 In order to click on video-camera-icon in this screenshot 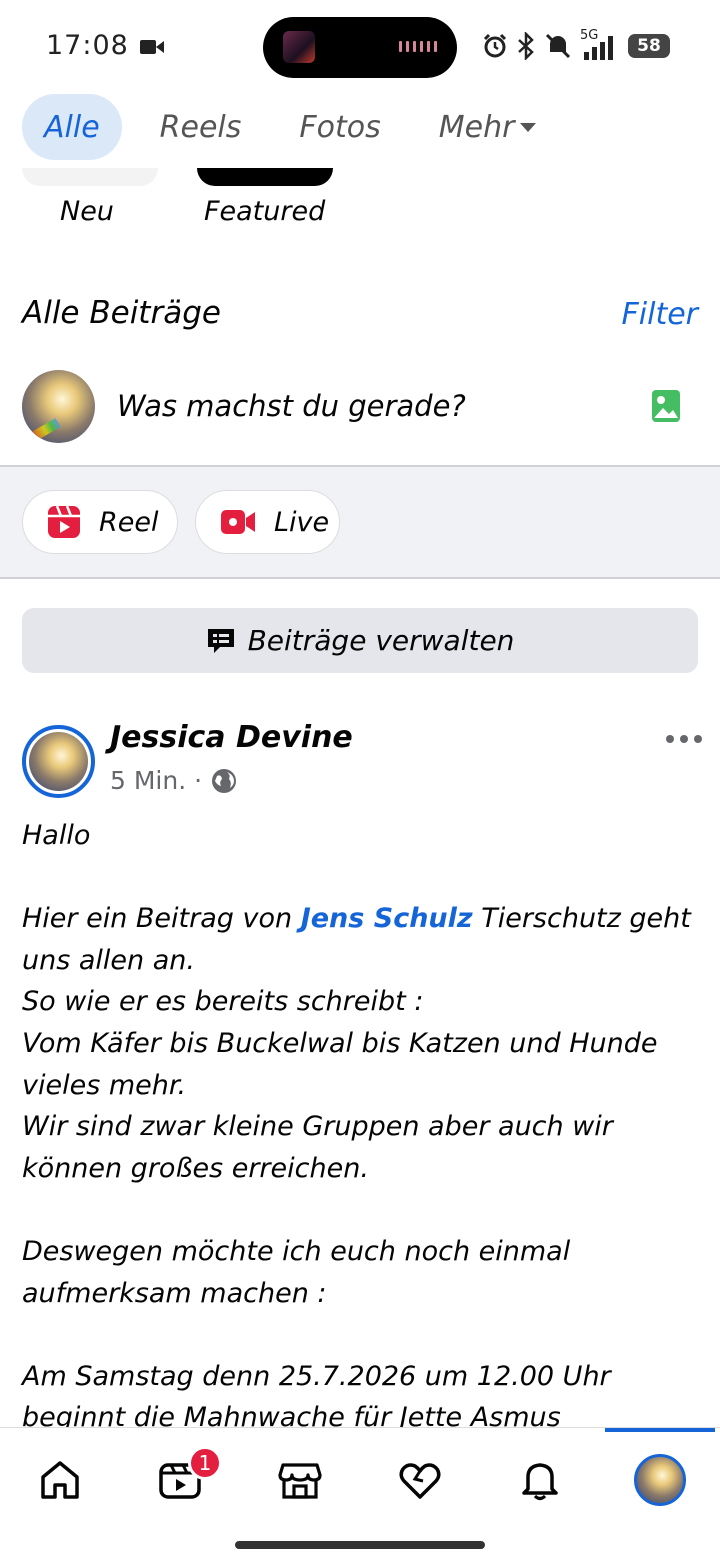, I will do `click(238, 522)`.